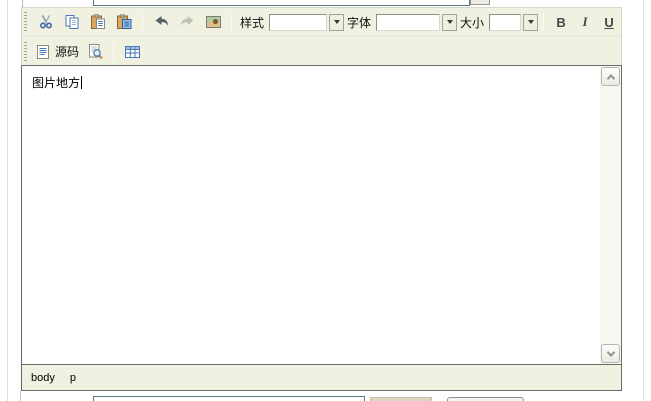 This screenshot has height=401, width=651. I want to click on paste-from-word-button, so click(124, 22).